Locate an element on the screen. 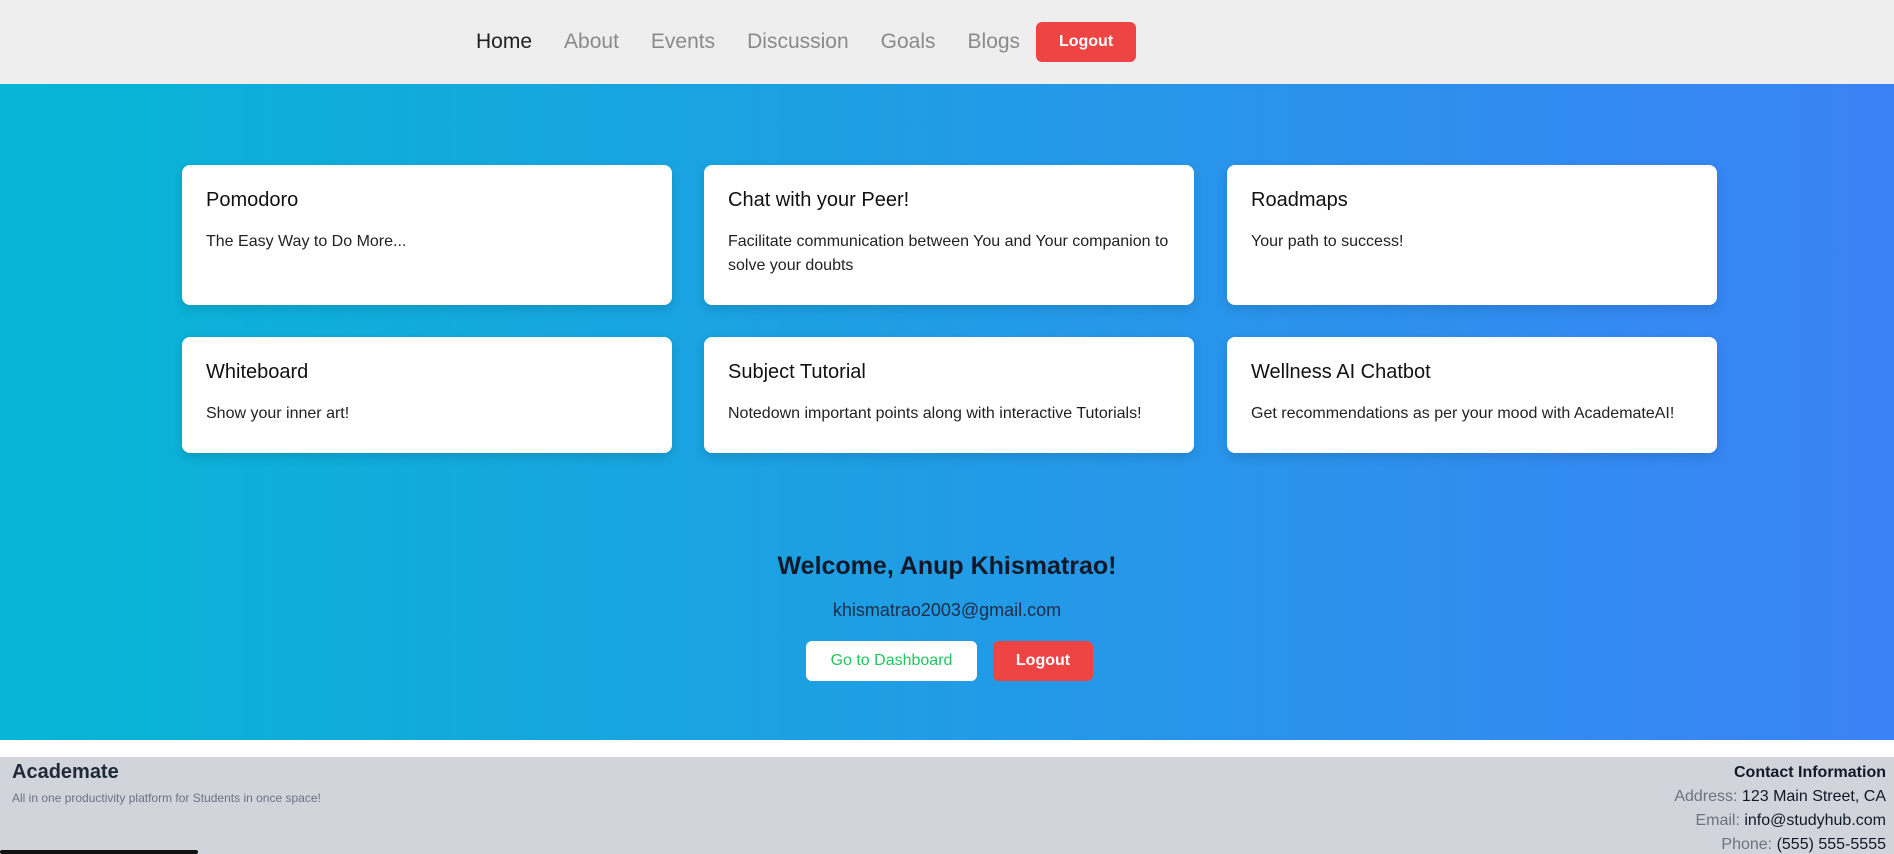 The width and height of the screenshot is (1894, 854). nav-link-blogs: Blogs is located at coordinates (994, 42).